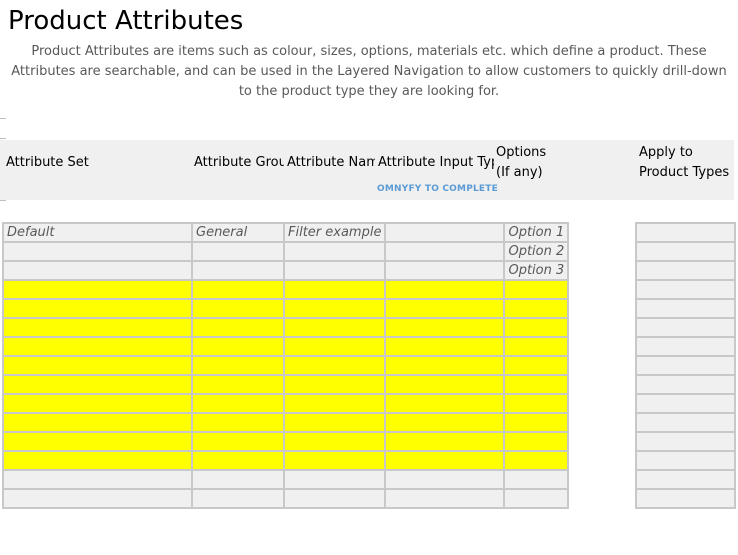 This screenshot has height=555, width=738. Describe the element at coordinates (334, 232) in the screenshot. I see `attribute-name-cell: Filter example` at that location.